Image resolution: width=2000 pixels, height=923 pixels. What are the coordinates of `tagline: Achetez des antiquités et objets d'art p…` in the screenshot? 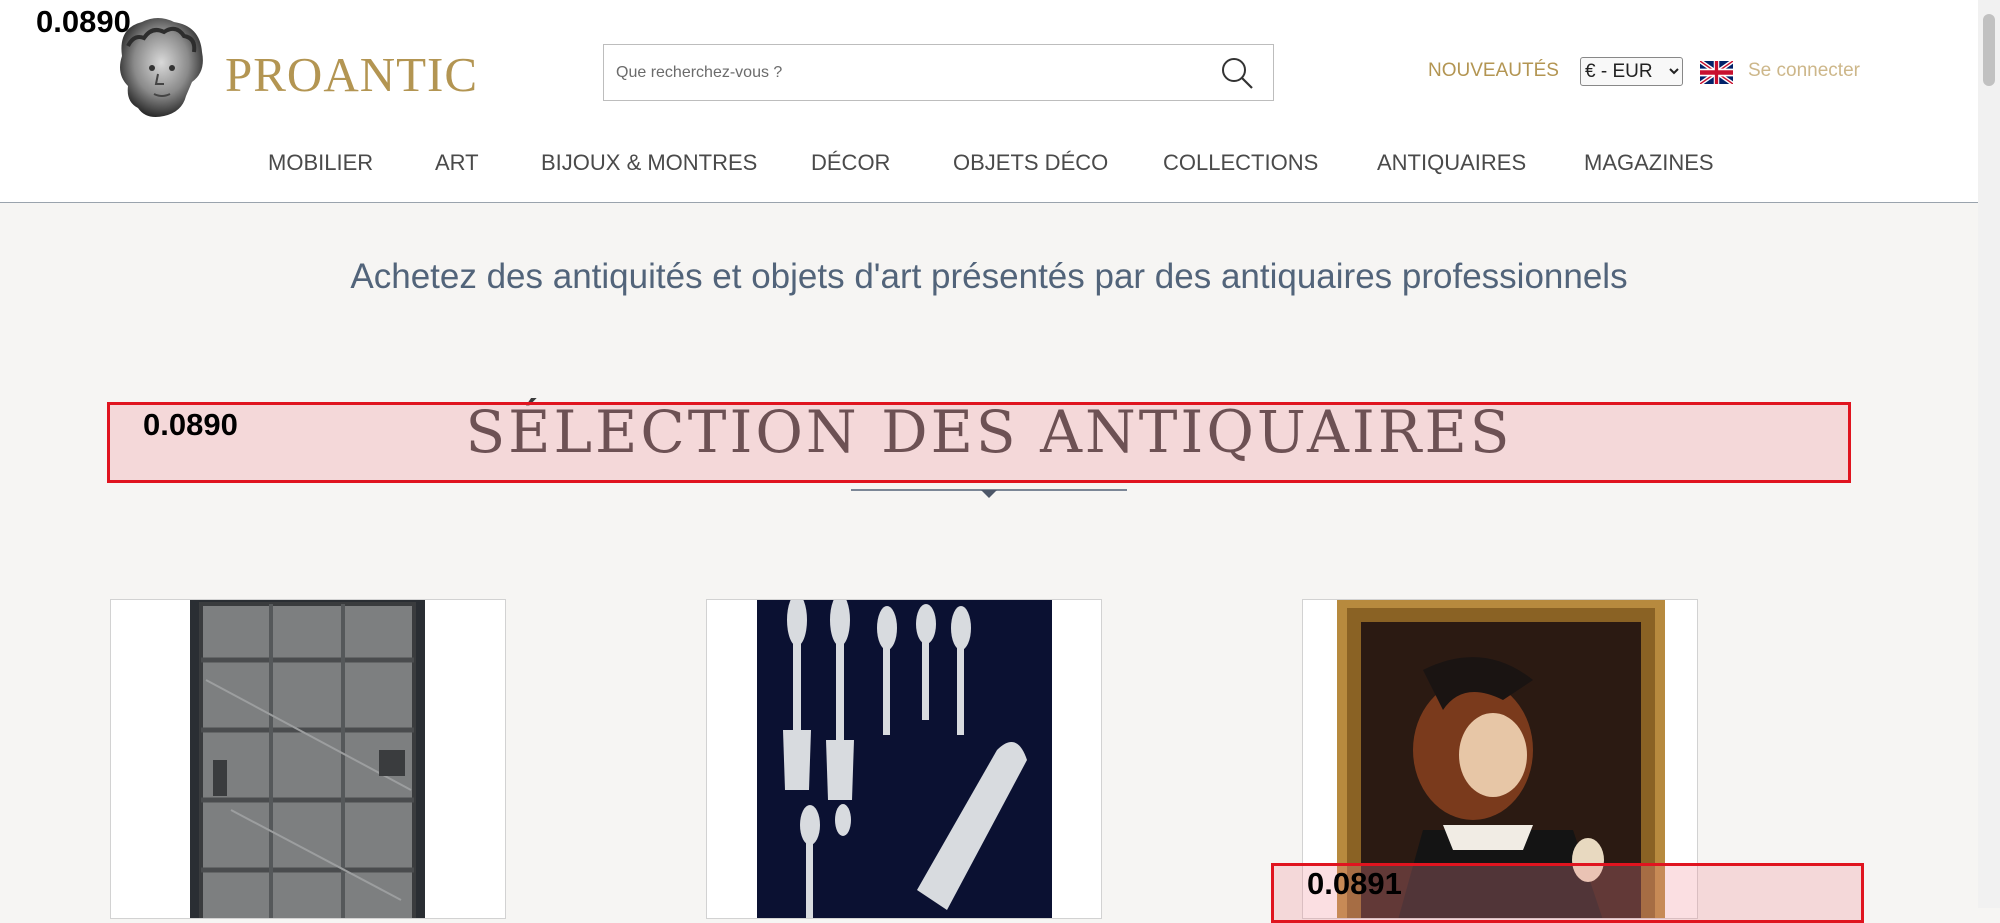 It's located at (989, 276).